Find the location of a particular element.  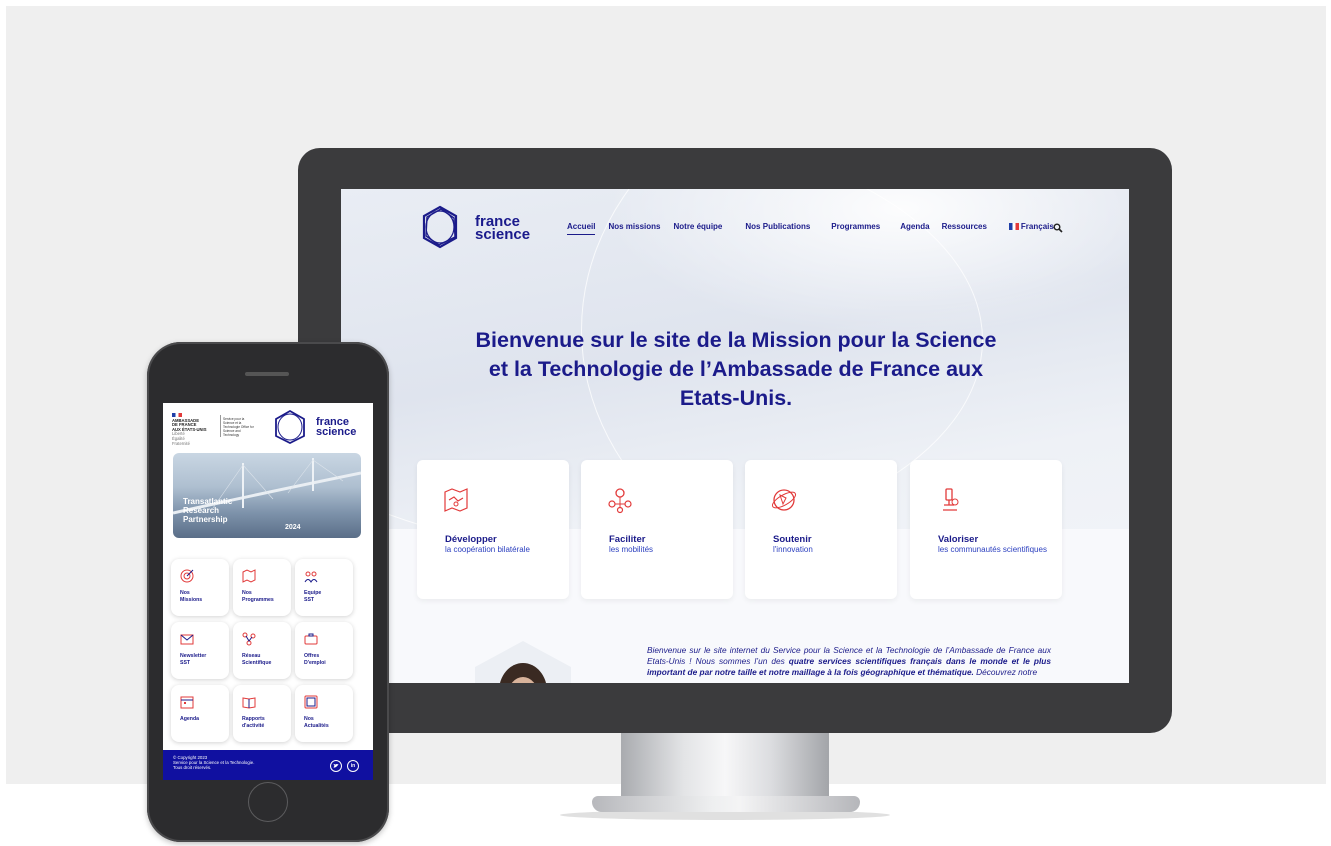

briefcase-icon is located at coordinates (311, 639).